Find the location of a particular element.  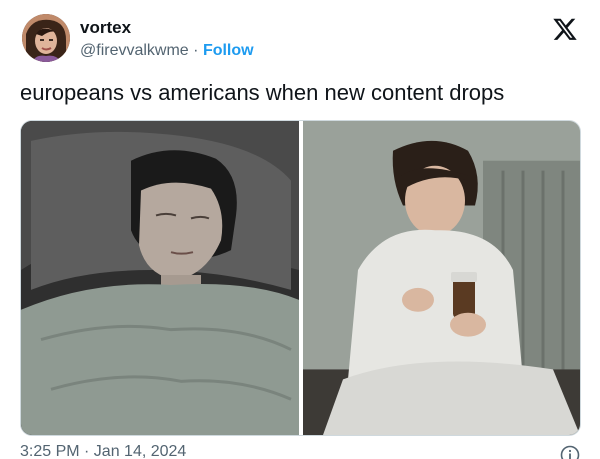

avatar-photo is located at coordinates (46, 38).